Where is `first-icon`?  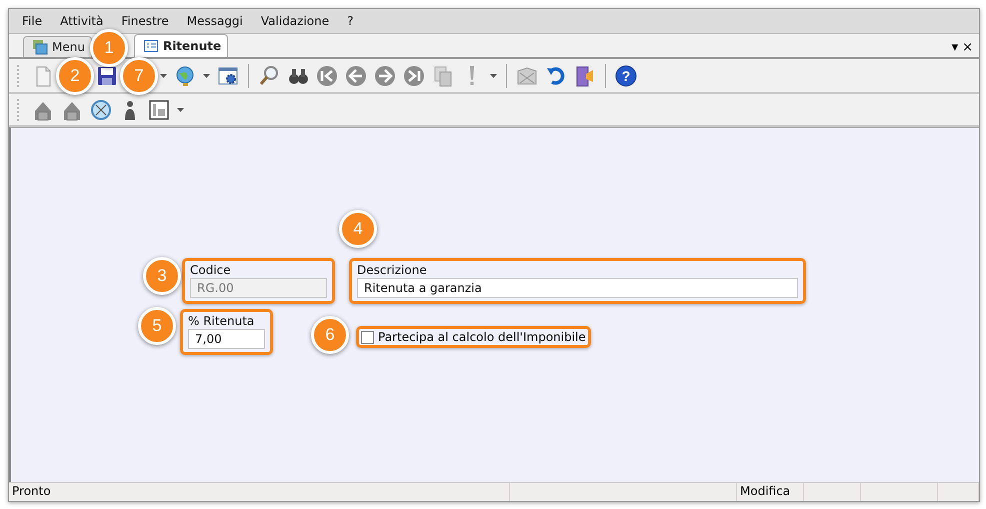 first-icon is located at coordinates (327, 75).